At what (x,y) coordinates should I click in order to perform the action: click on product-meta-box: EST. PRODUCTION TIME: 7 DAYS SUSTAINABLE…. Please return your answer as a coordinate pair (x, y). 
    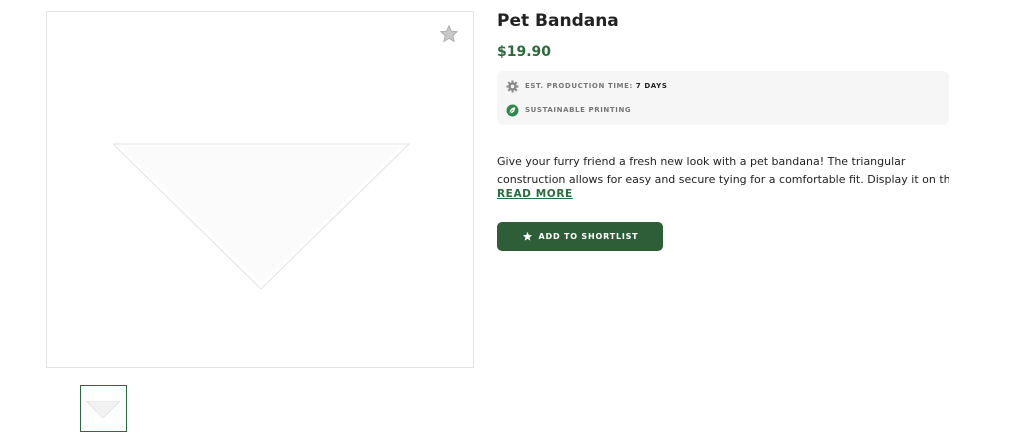
    Looking at the image, I should click on (723, 98).